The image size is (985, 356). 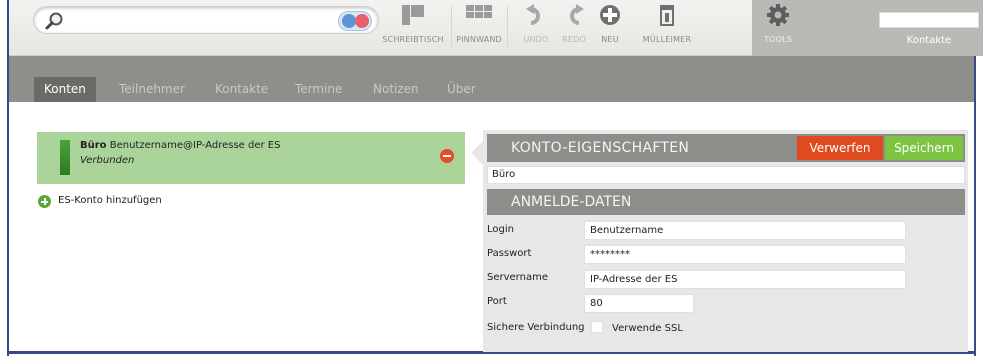 What do you see at coordinates (667, 15) in the screenshot?
I see `trash-icon` at bounding box center [667, 15].